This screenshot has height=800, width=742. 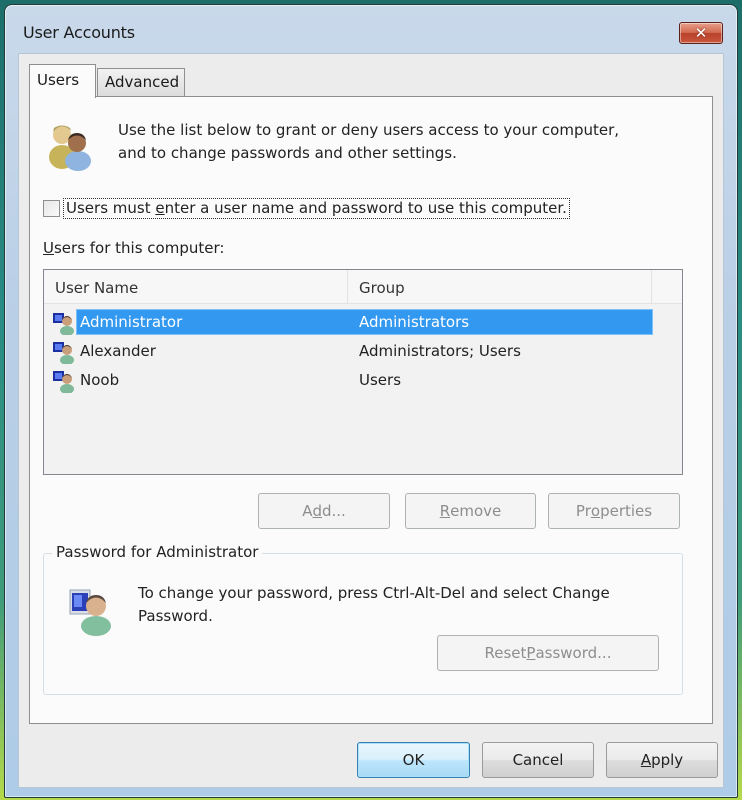 I want to click on accelerator-key: R, so click(x=445, y=511).